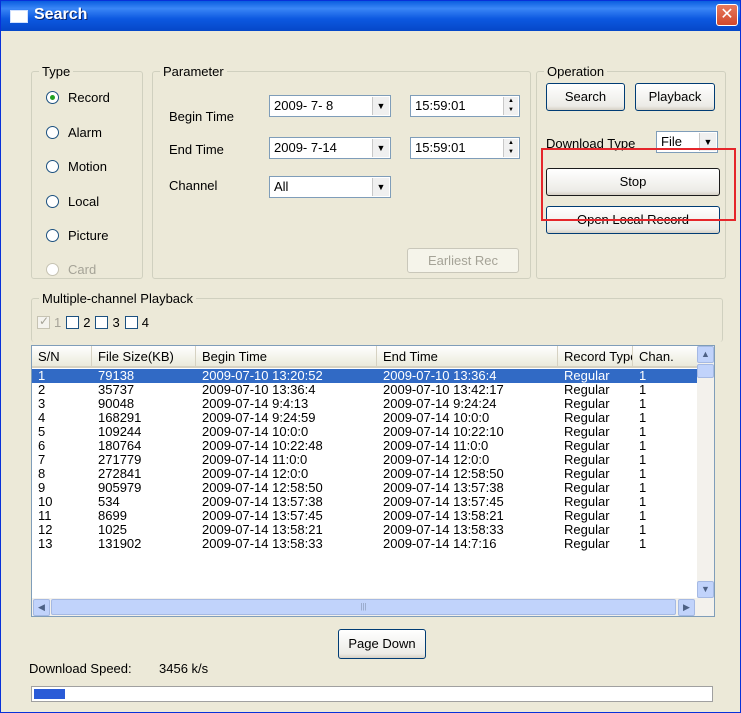 The width and height of the screenshot is (741, 713). What do you see at coordinates (45, 502) in the screenshot?
I see `table-cell: 10` at bounding box center [45, 502].